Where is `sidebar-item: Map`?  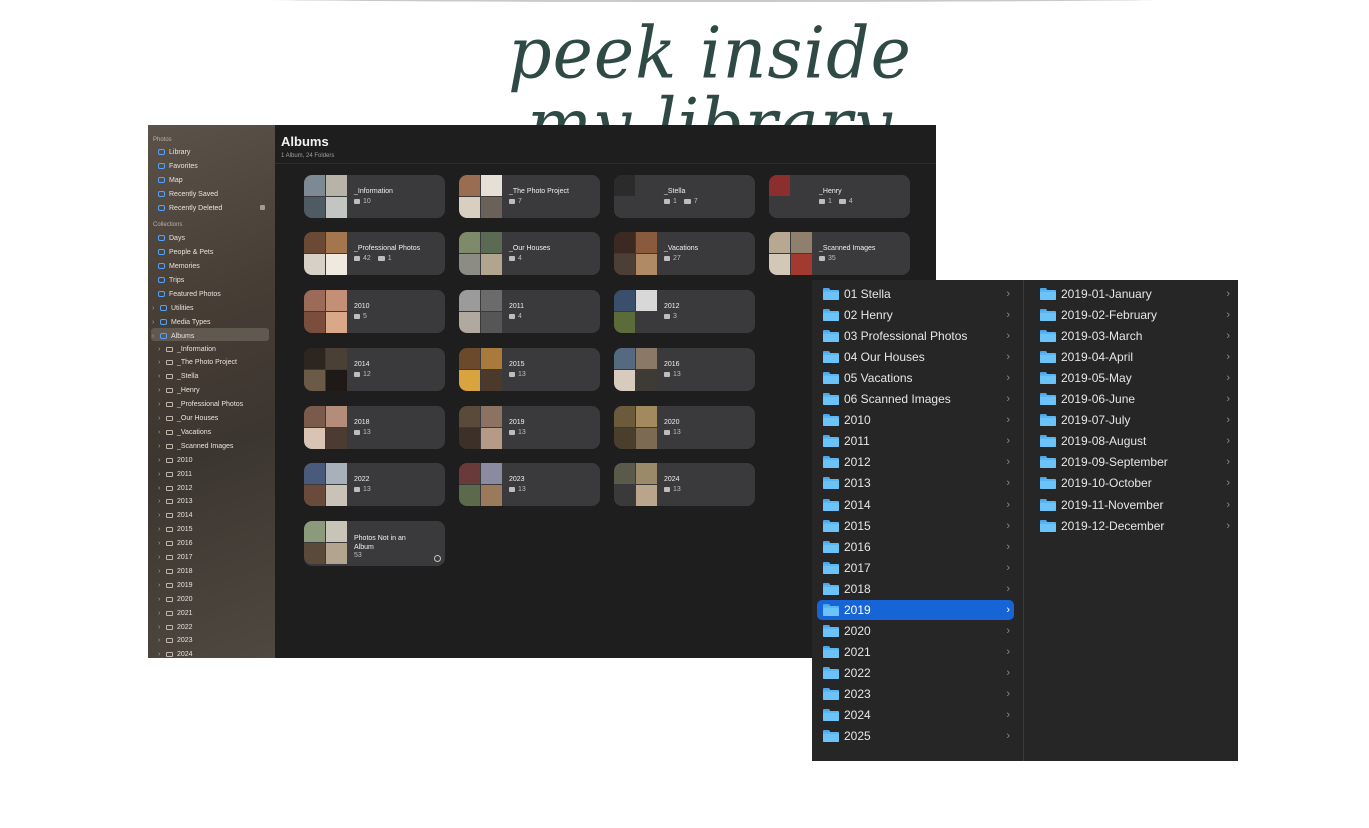 sidebar-item: Map is located at coordinates (170, 180).